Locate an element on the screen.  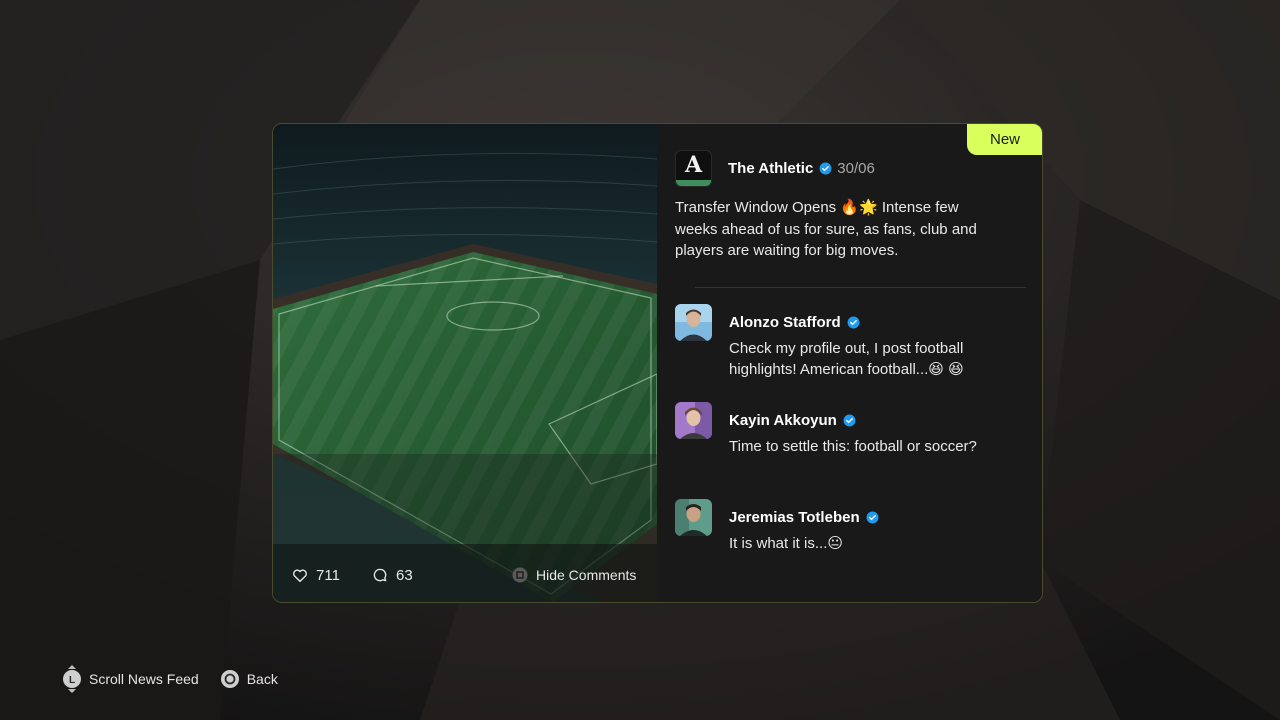
post-date: 30/06 is located at coordinates (856, 168).